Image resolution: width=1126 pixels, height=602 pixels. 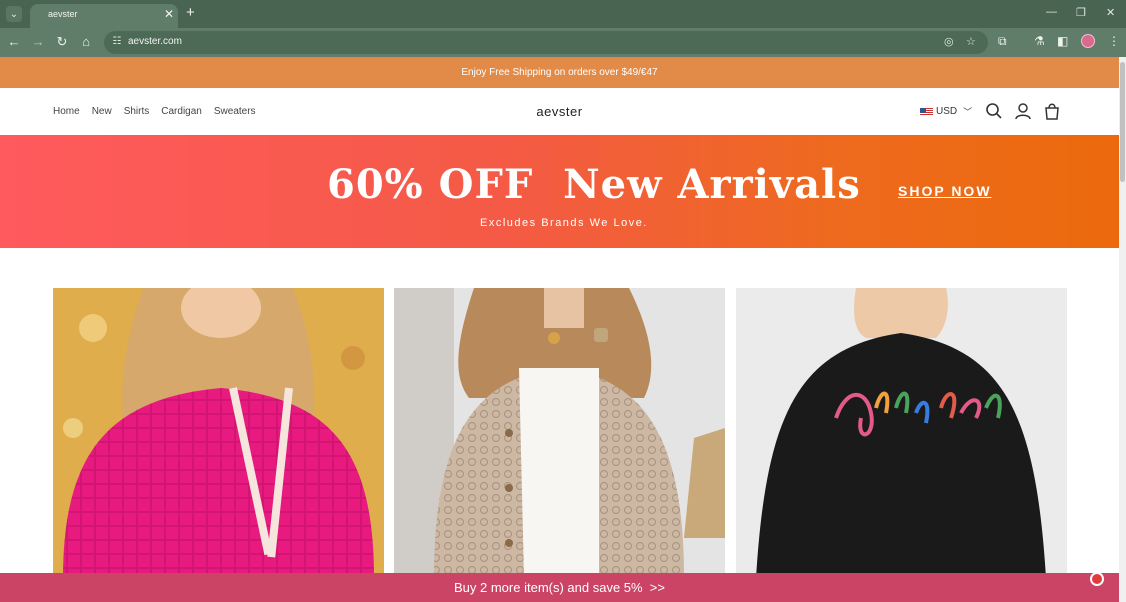 What do you see at coordinates (1052, 111) in the screenshot?
I see `cart-bag-icon` at bounding box center [1052, 111].